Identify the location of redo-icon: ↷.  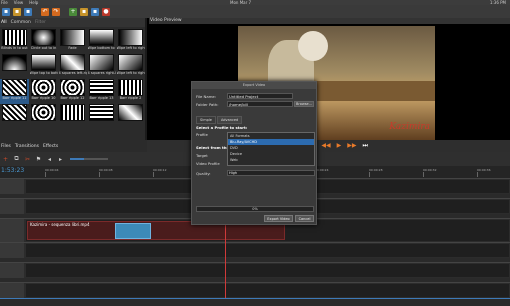
(56, 11).